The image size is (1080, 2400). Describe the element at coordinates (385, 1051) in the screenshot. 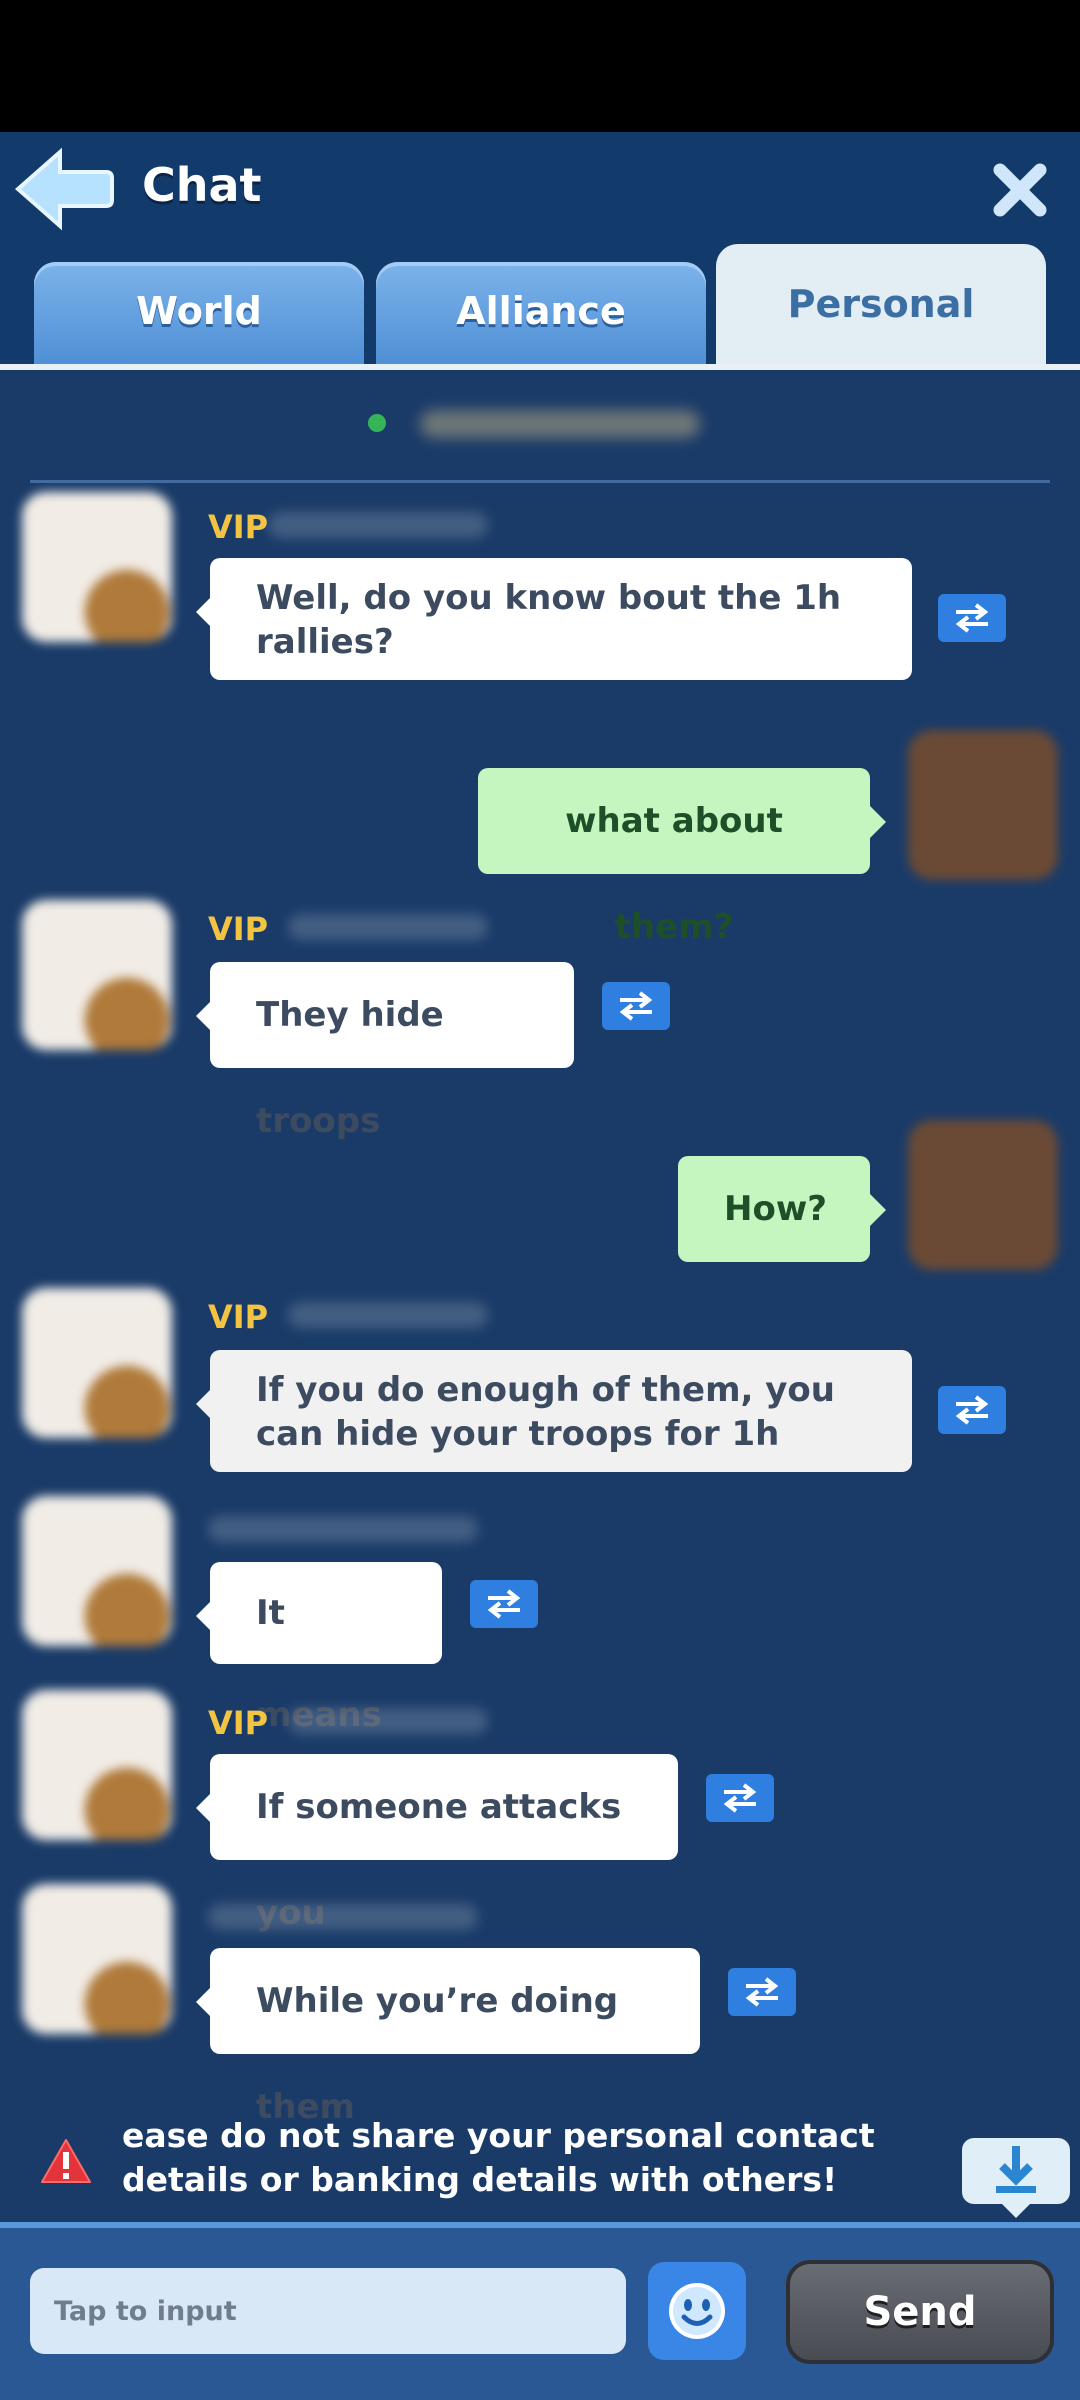

I see `message-bubble: They hide troops` at that location.